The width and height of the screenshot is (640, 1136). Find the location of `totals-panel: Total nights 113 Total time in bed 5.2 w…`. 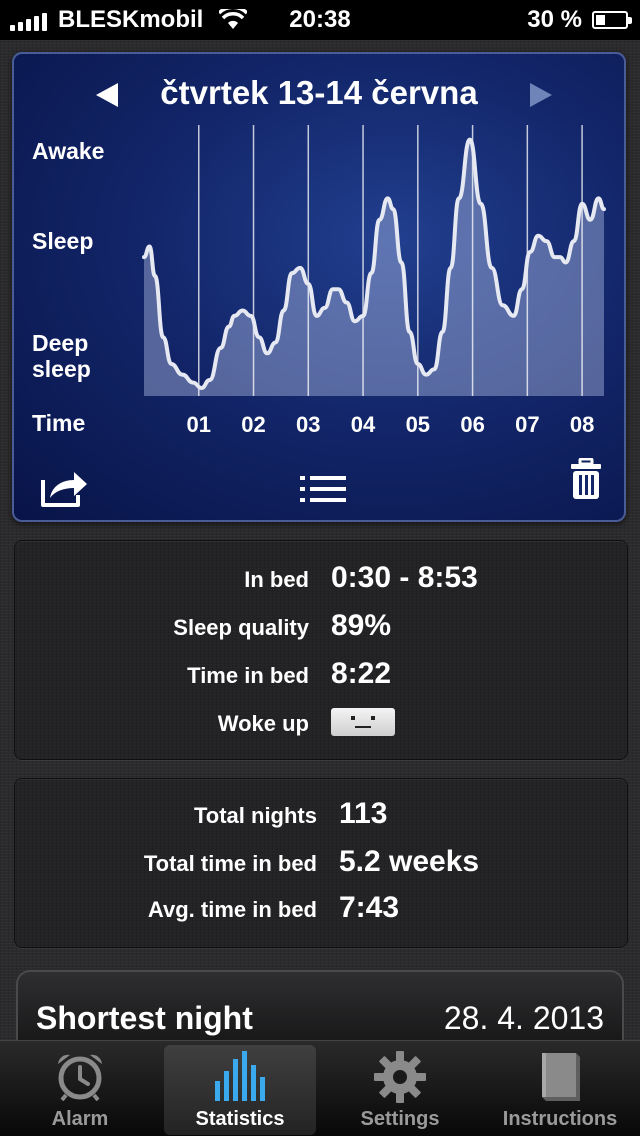

totals-panel: Total nights 113 Total time in bed 5.2 w… is located at coordinates (321, 863).